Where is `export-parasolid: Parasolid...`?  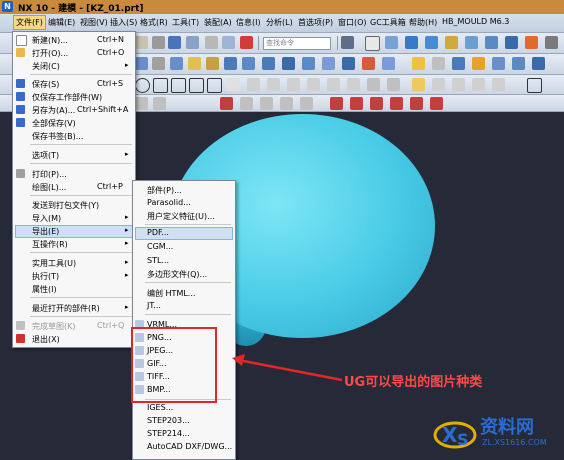
export-parasolid: Parasolid... is located at coordinates (169, 202).